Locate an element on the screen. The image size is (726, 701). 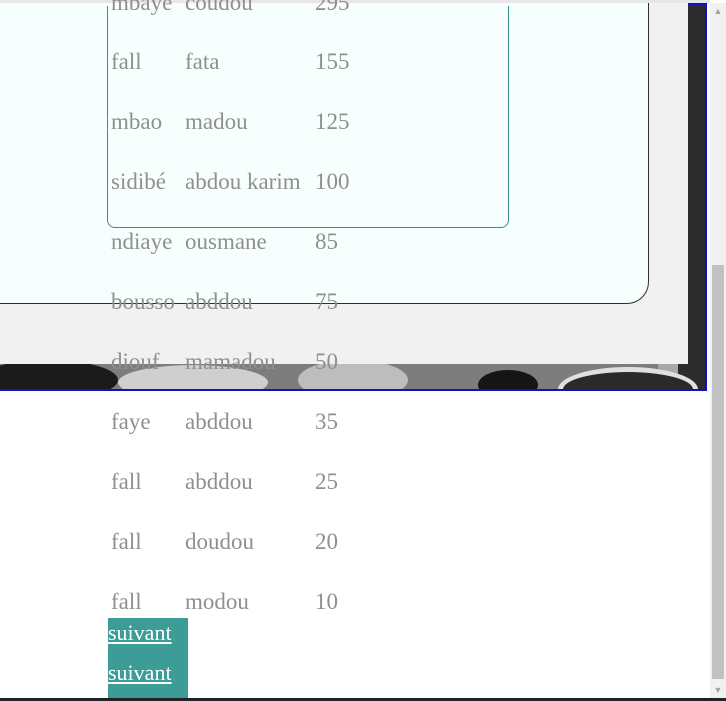
first-name: ousmane is located at coordinates (226, 241).